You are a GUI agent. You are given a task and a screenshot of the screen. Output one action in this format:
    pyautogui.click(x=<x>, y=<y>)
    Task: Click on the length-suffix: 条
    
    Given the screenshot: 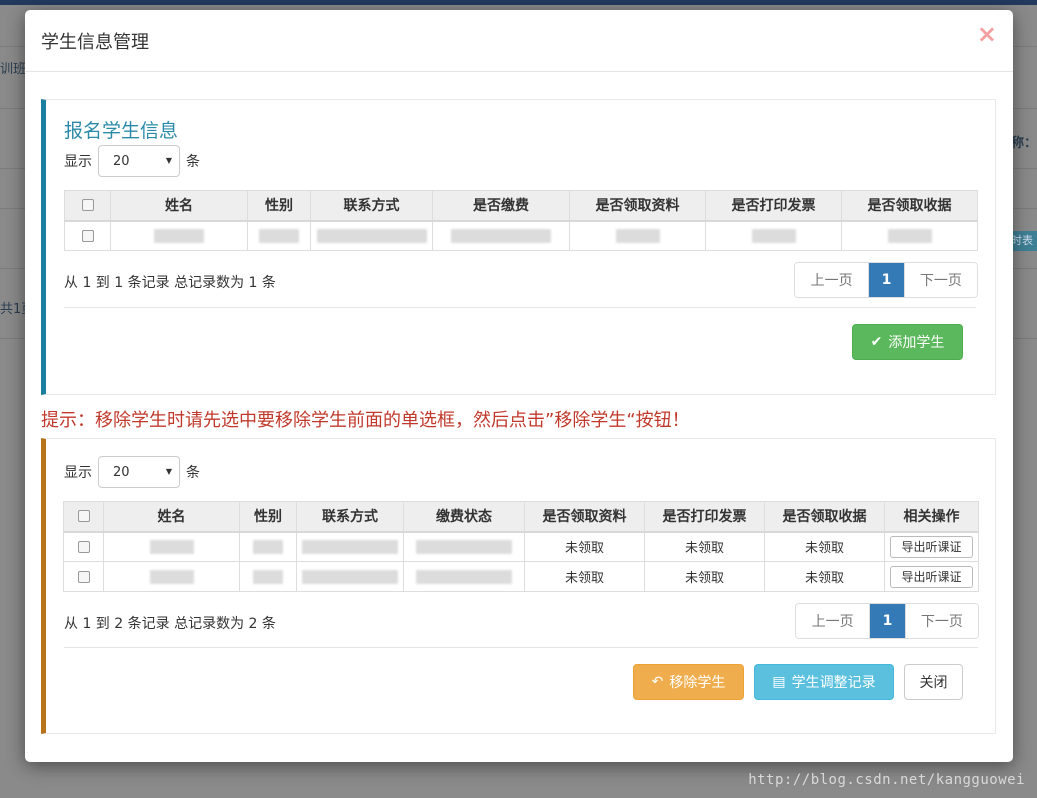 What is the action you would take?
    pyautogui.click(x=193, y=473)
    